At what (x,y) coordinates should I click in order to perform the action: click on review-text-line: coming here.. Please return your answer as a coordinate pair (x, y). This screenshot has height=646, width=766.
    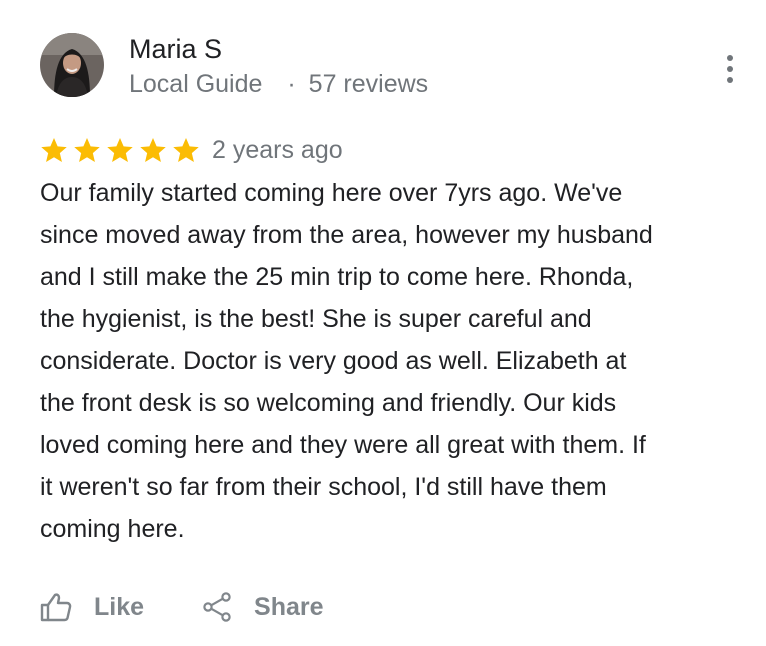
    Looking at the image, I should click on (112, 529).